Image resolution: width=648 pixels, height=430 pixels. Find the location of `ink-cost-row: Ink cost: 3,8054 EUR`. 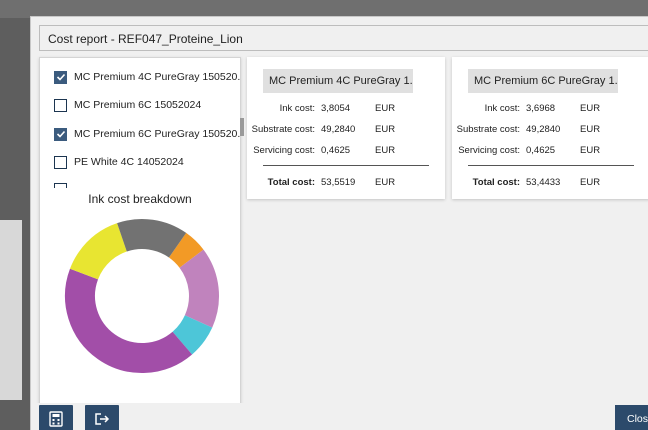

ink-cost-row: Ink cost: 3,8054 EUR is located at coordinates (342, 110).